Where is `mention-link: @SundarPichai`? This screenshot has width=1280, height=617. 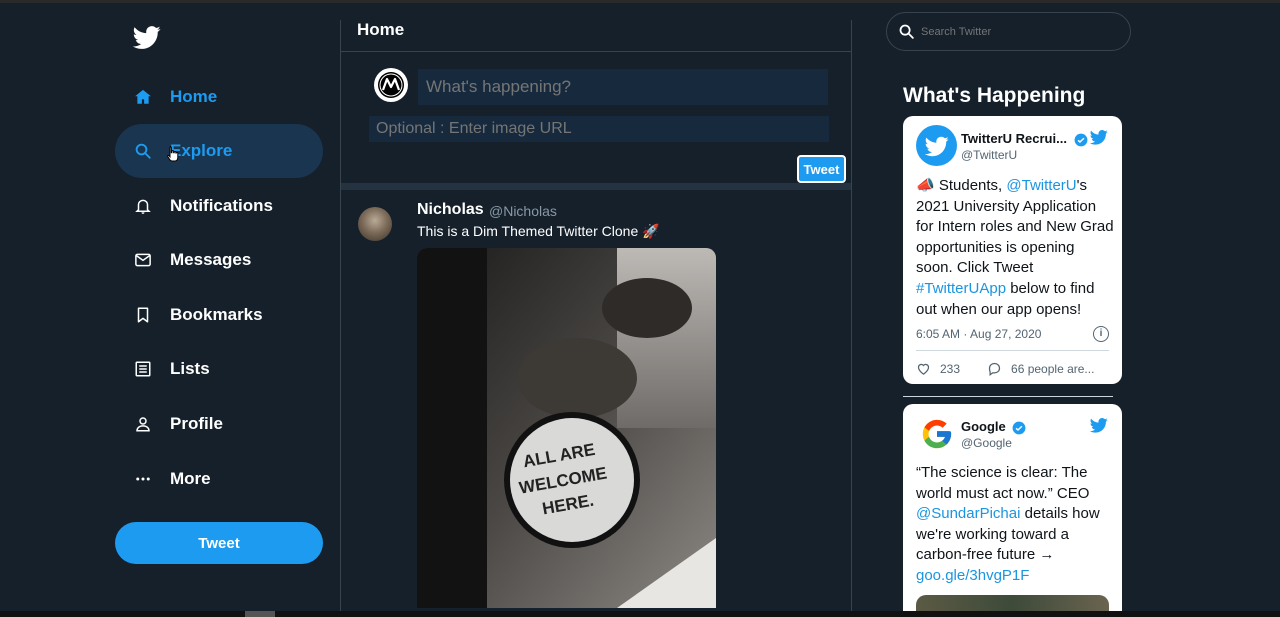 mention-link: @SundarPichai is located at coordinates (968, 513).